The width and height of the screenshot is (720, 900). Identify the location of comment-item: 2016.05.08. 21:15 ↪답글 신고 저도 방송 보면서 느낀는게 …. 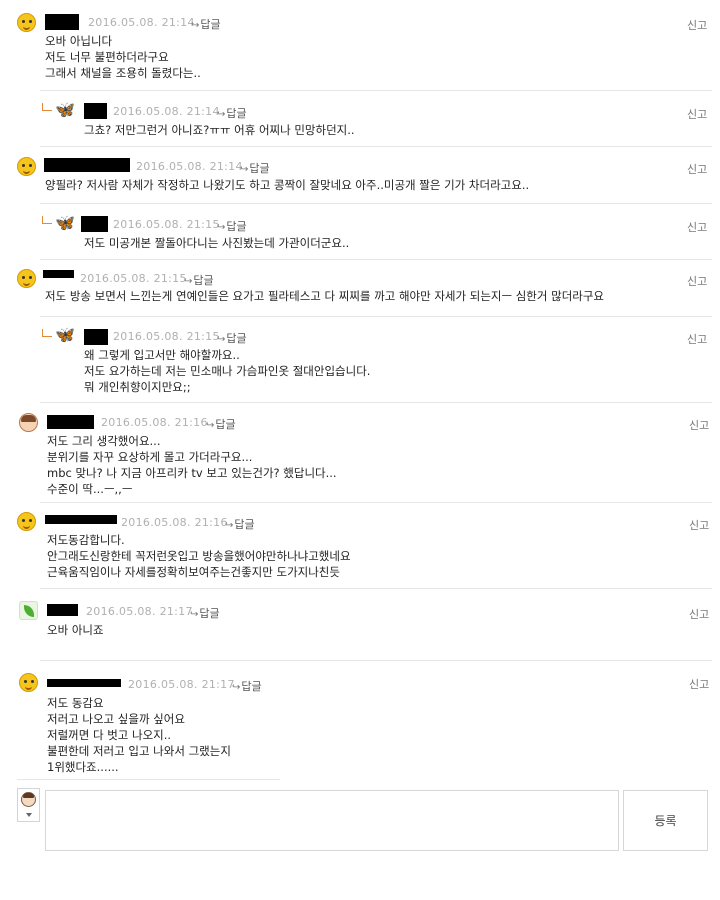
(360, 288).